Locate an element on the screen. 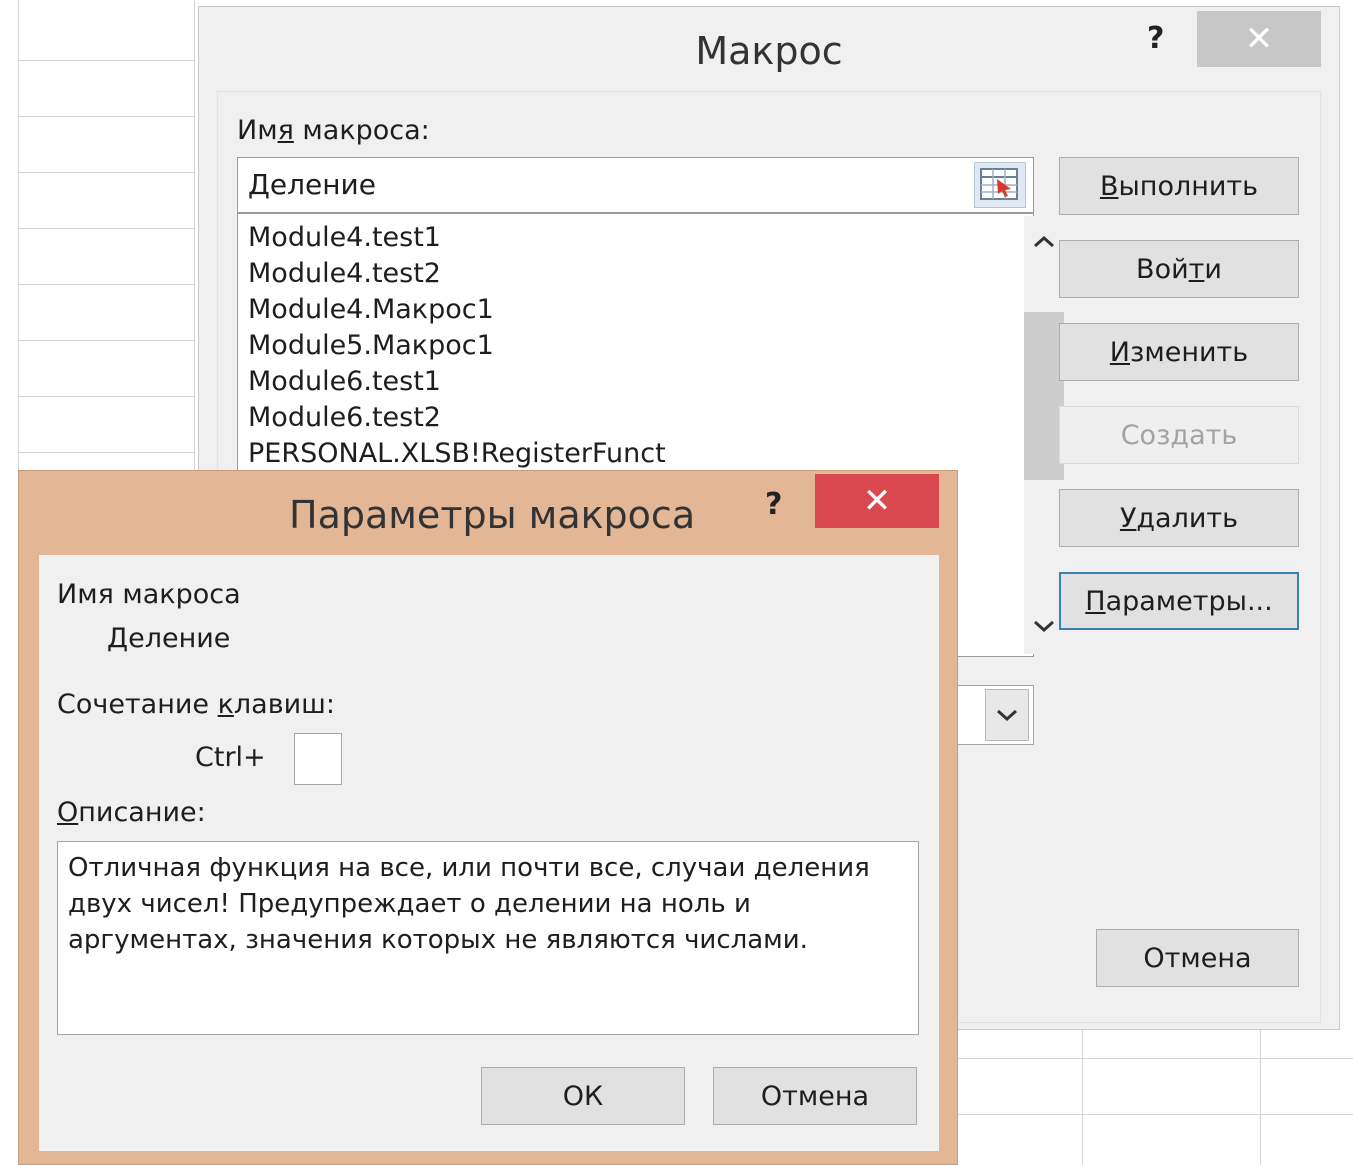 This screenshot has height=1165, width=1353. chevron-down-icon is located at coordinates (1007, 715).